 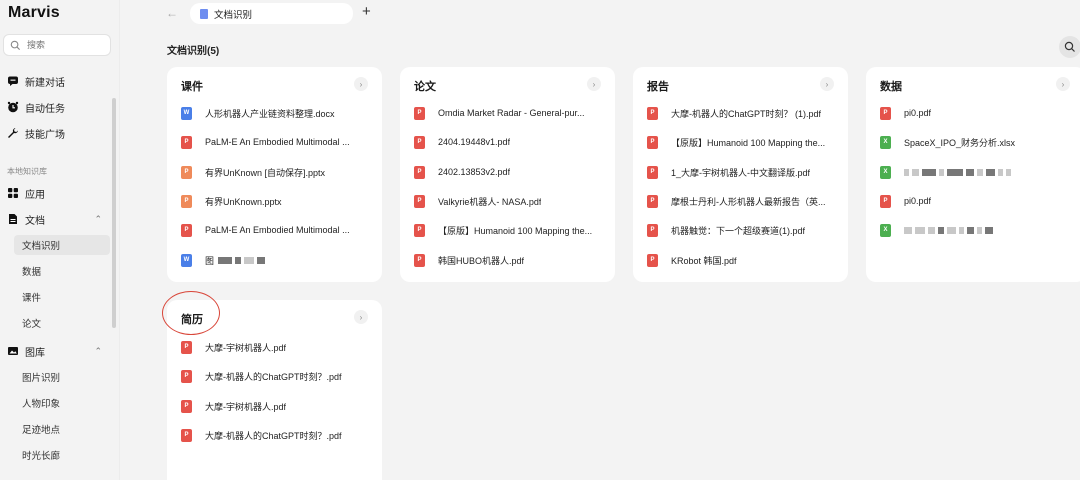 I want to click on sidebar-item-papers: 论文, so click(x=31, y=323).